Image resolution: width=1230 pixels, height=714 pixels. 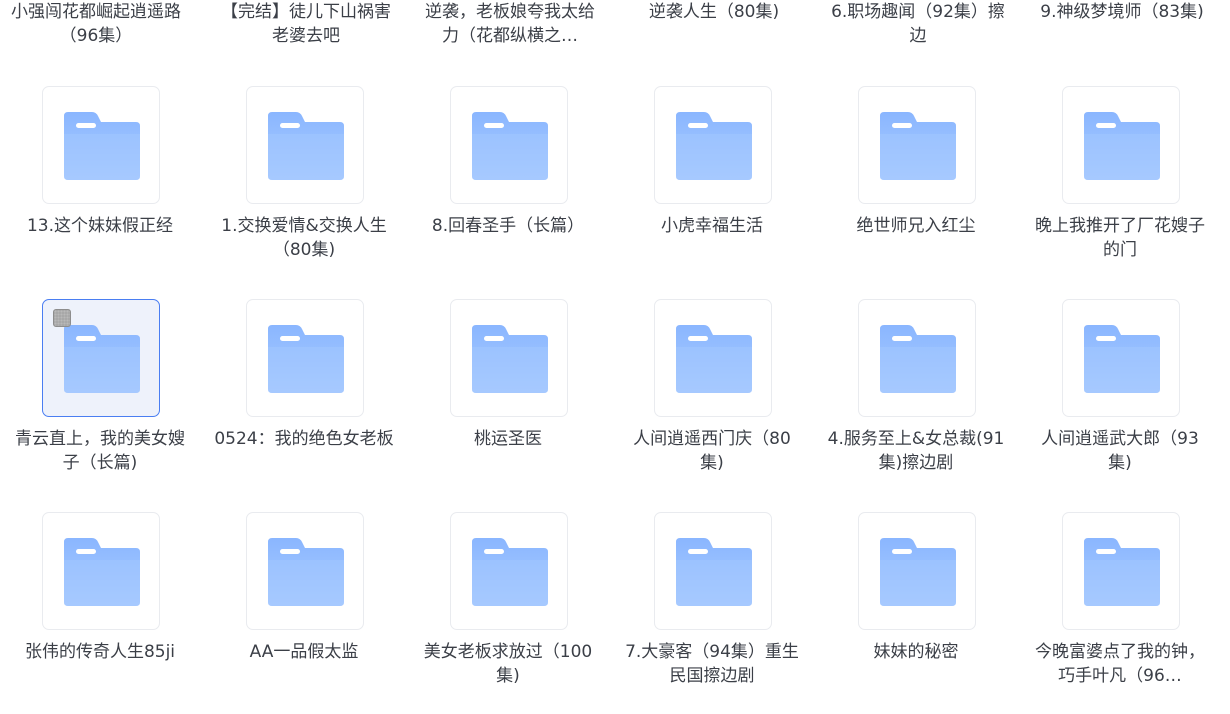 I want to click on folder-name: 桃运圣医, so click(x=508, y=439).